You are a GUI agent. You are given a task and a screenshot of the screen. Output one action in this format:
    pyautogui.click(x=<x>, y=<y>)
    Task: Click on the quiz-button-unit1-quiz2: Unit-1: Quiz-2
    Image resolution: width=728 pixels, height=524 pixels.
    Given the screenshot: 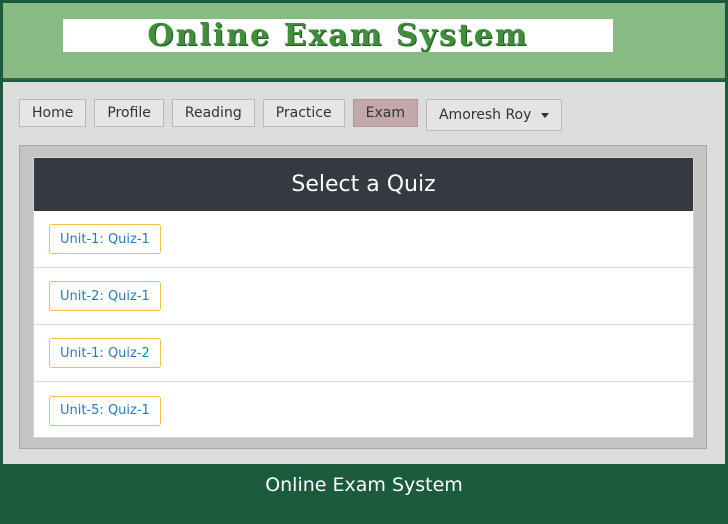 What is the action you would take?
    pyautogui.click(x=105, y=353)
    